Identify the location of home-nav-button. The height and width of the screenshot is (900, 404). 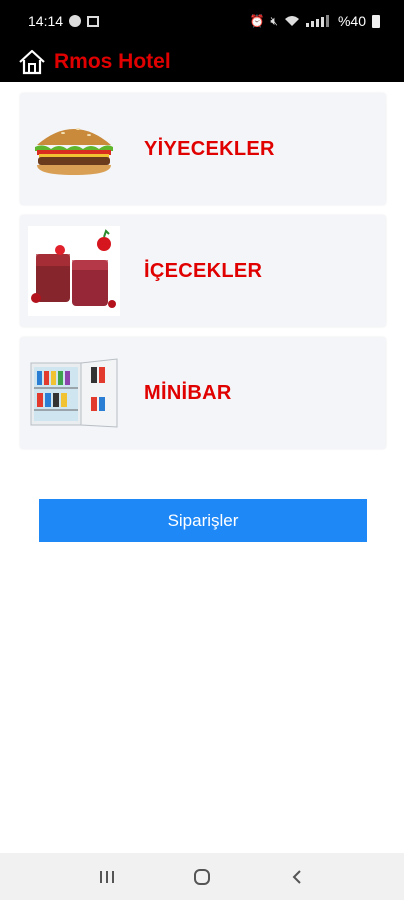
(202, 877).